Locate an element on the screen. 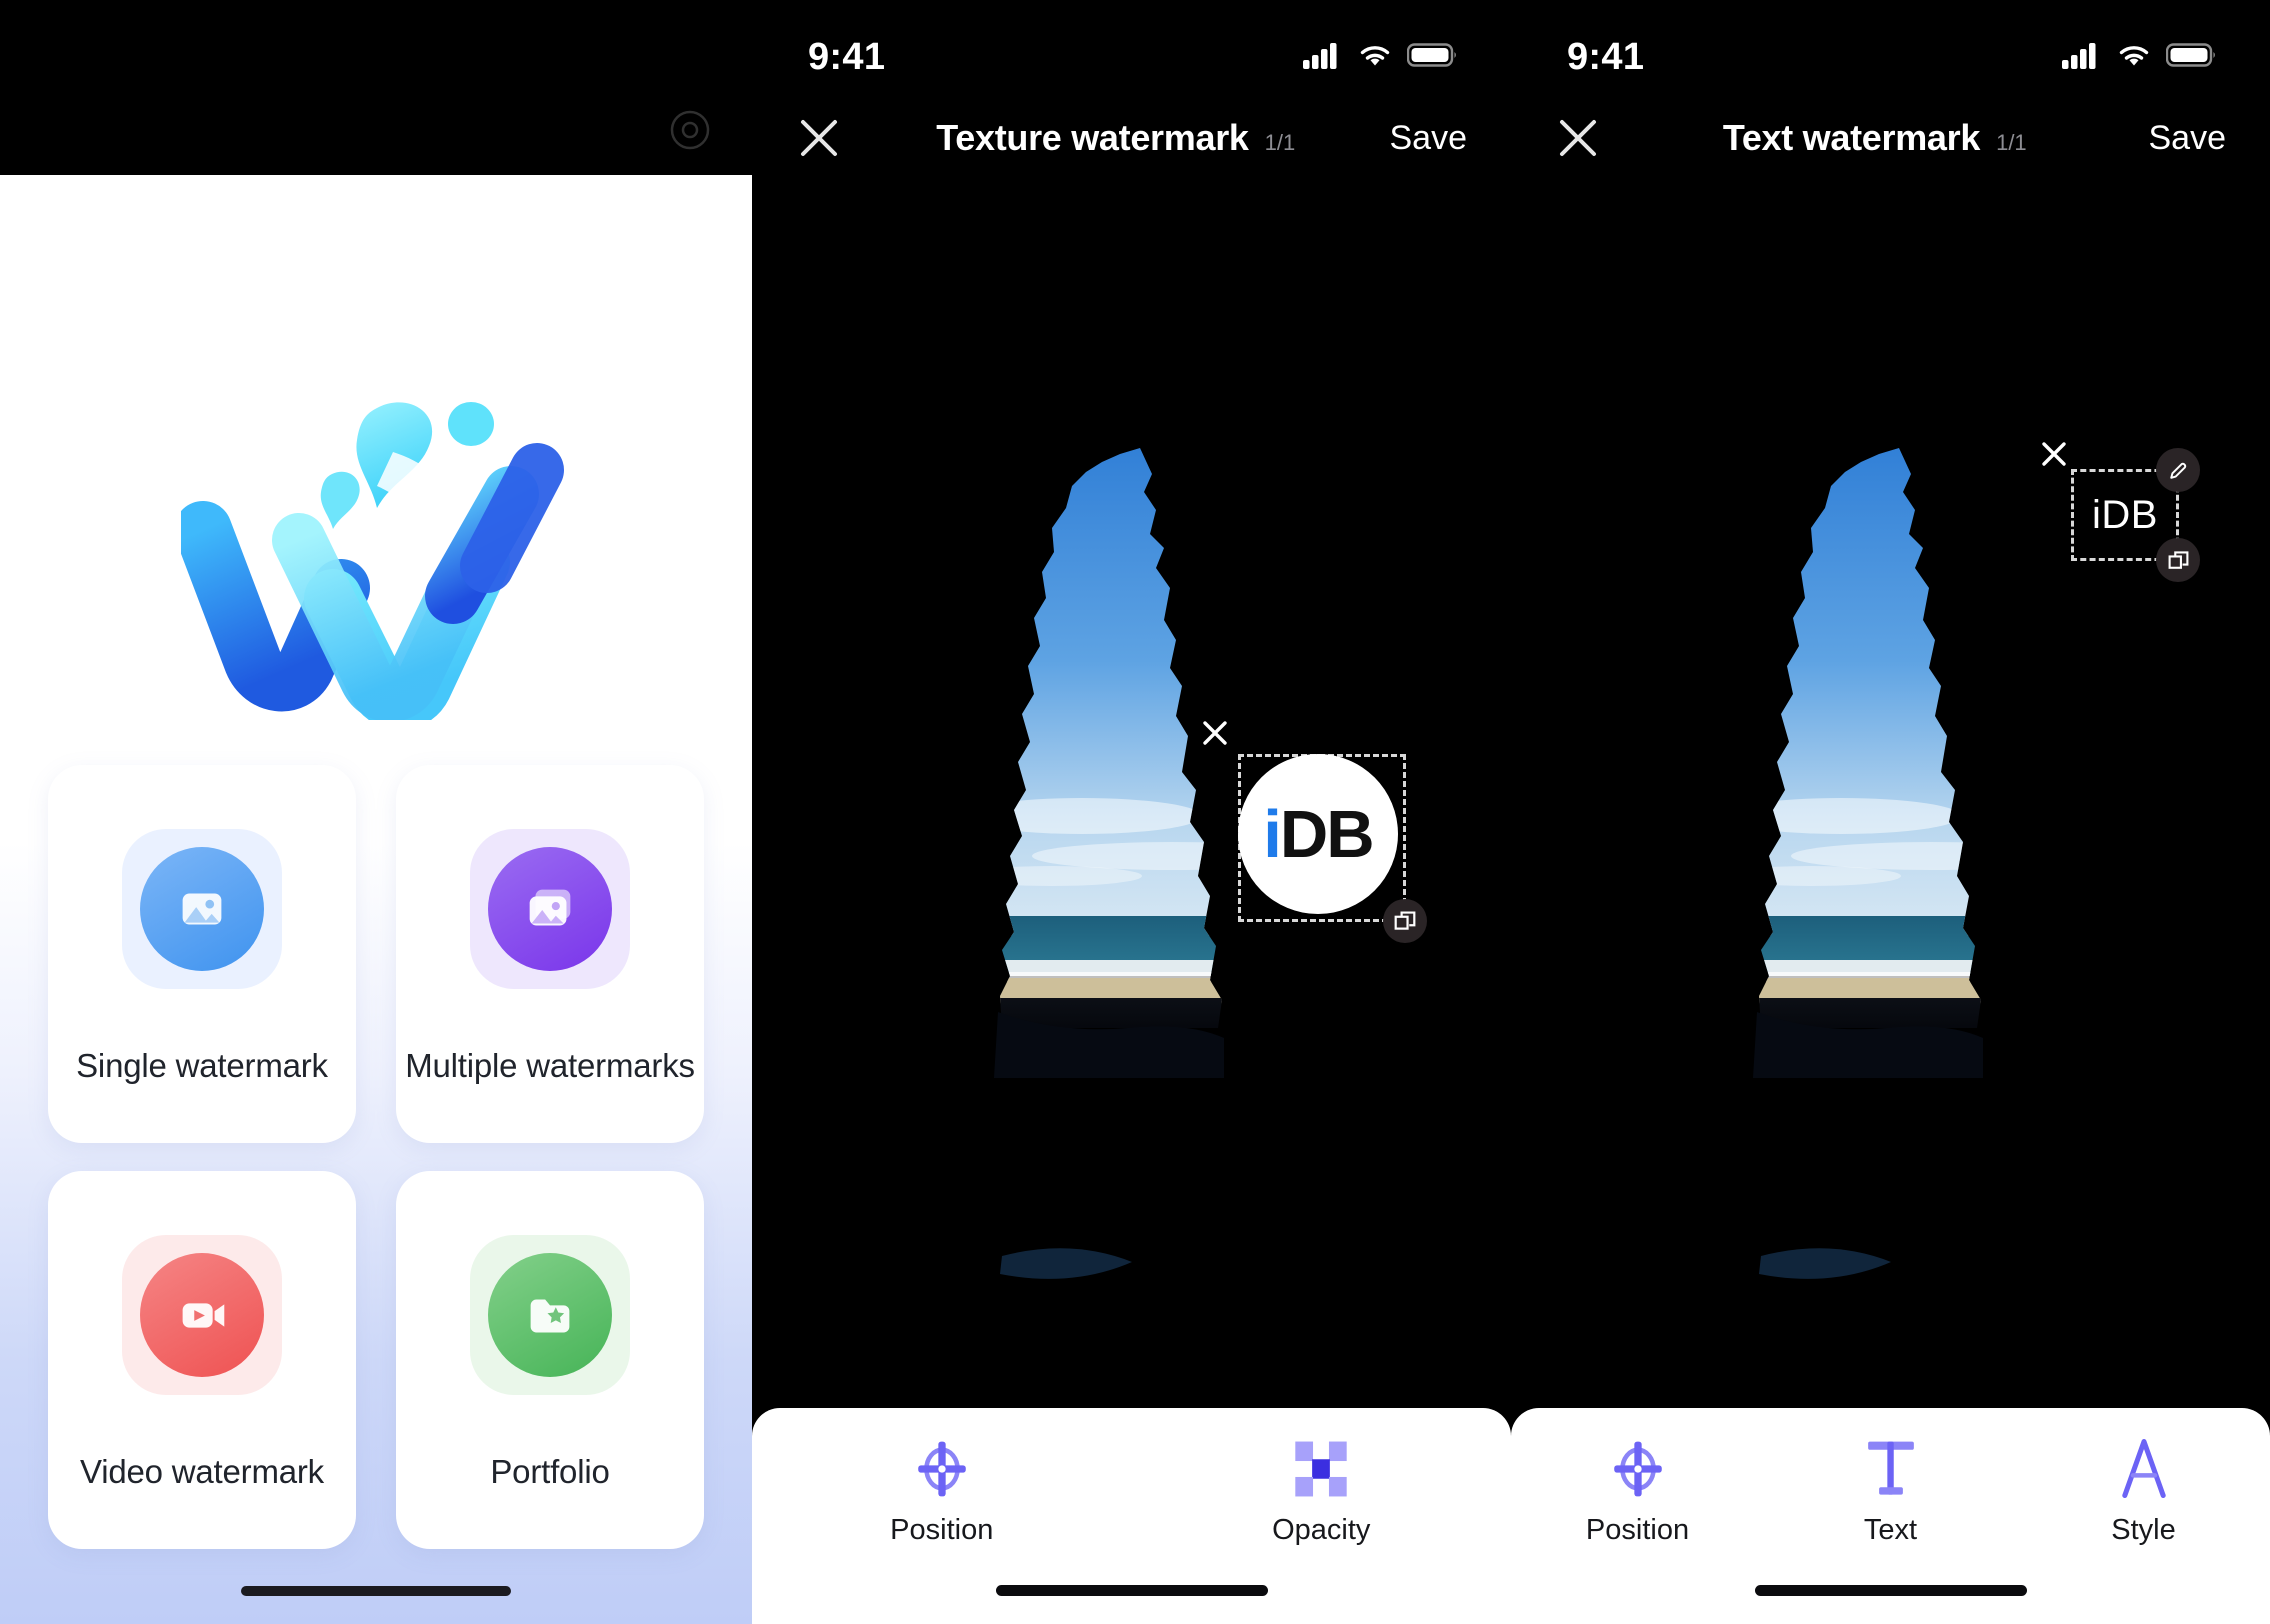  text-t-icon is located at coordinates (1891, 1469).